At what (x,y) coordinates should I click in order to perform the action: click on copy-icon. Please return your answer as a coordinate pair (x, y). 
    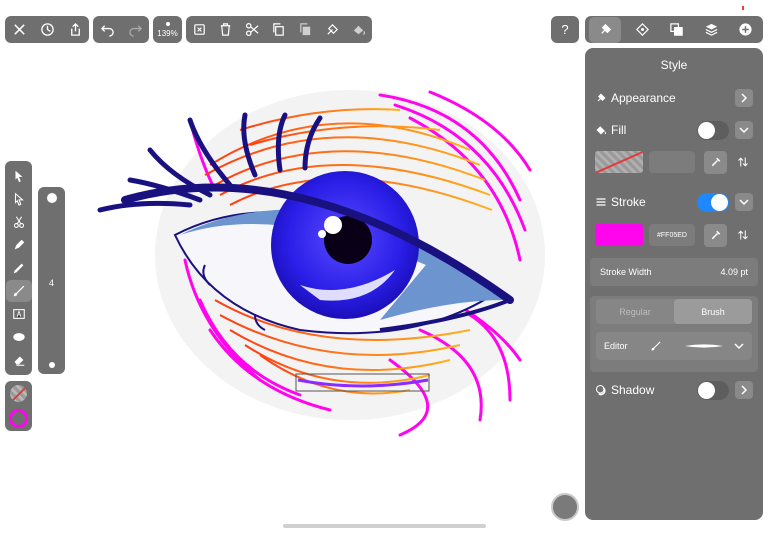
    Looking at the image, I should click on (279, 29).